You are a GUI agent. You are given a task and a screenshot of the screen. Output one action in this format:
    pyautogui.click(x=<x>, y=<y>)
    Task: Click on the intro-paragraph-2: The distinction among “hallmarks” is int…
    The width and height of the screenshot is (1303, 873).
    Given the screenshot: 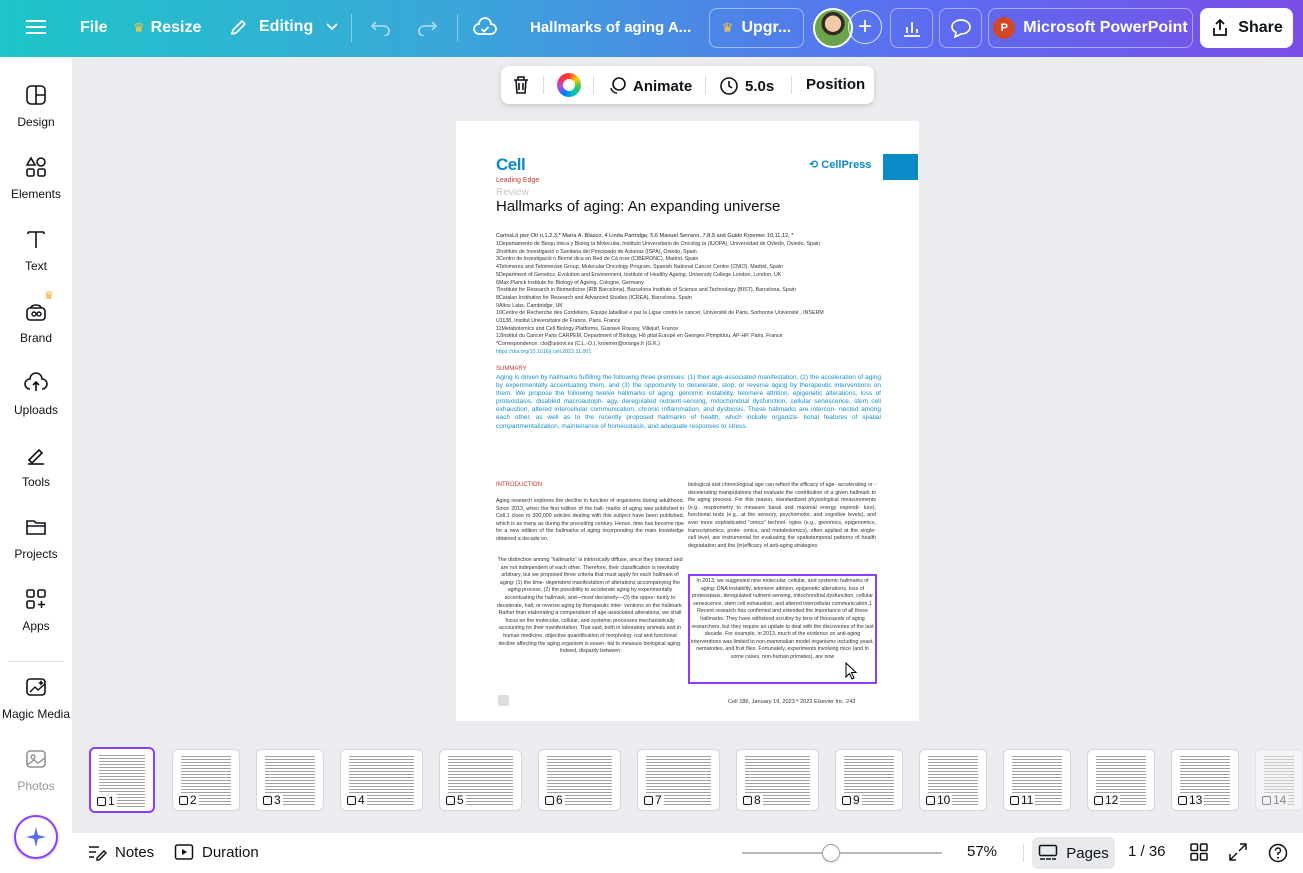 What is the action you would take?
    pyautogui.click(x=590, y=606)
    